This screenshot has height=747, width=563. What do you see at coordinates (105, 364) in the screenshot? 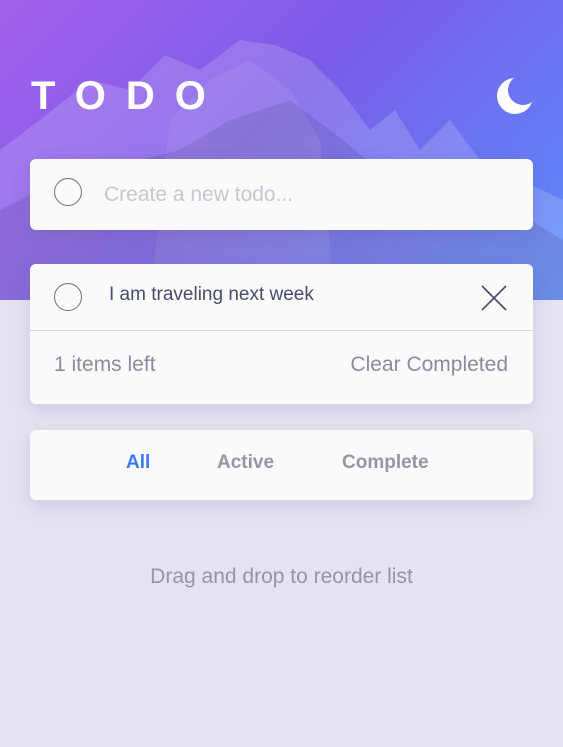
I see `items-left-count: 1 items left` at bounding box center [105, 364].